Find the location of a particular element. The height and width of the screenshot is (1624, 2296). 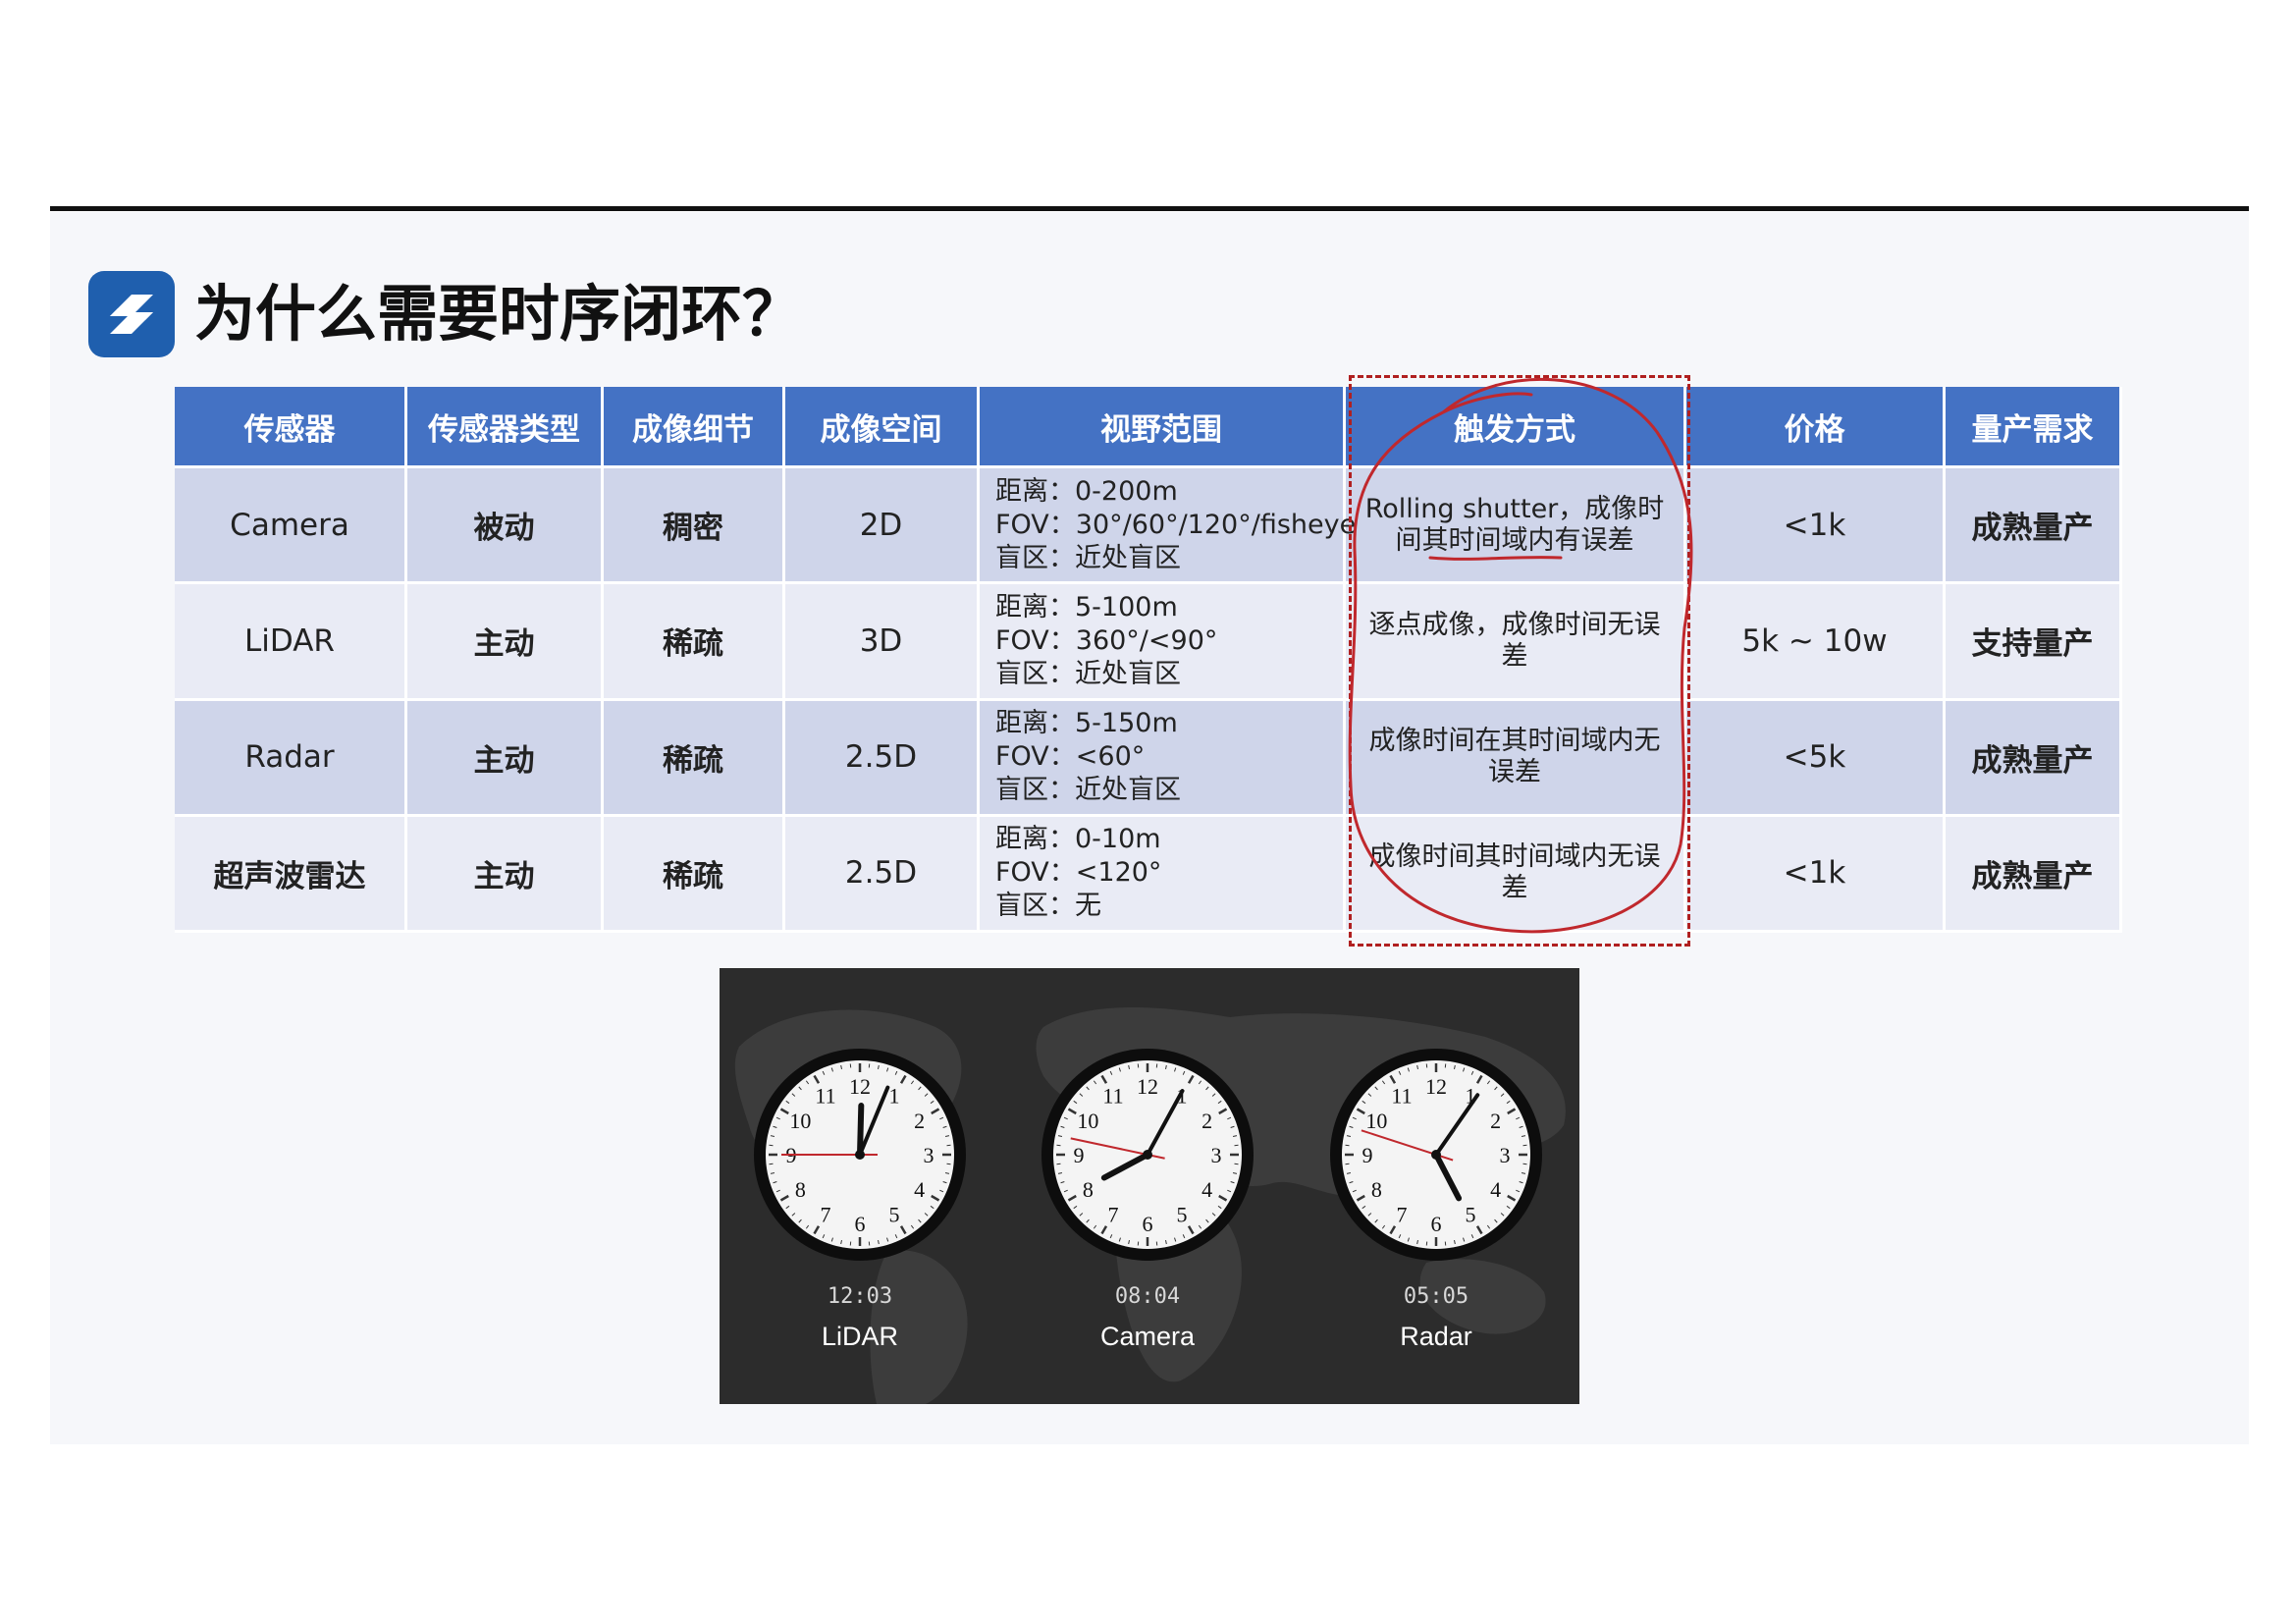

header-imaging-detail: 成像细节 is located at coordinates (694, 427).